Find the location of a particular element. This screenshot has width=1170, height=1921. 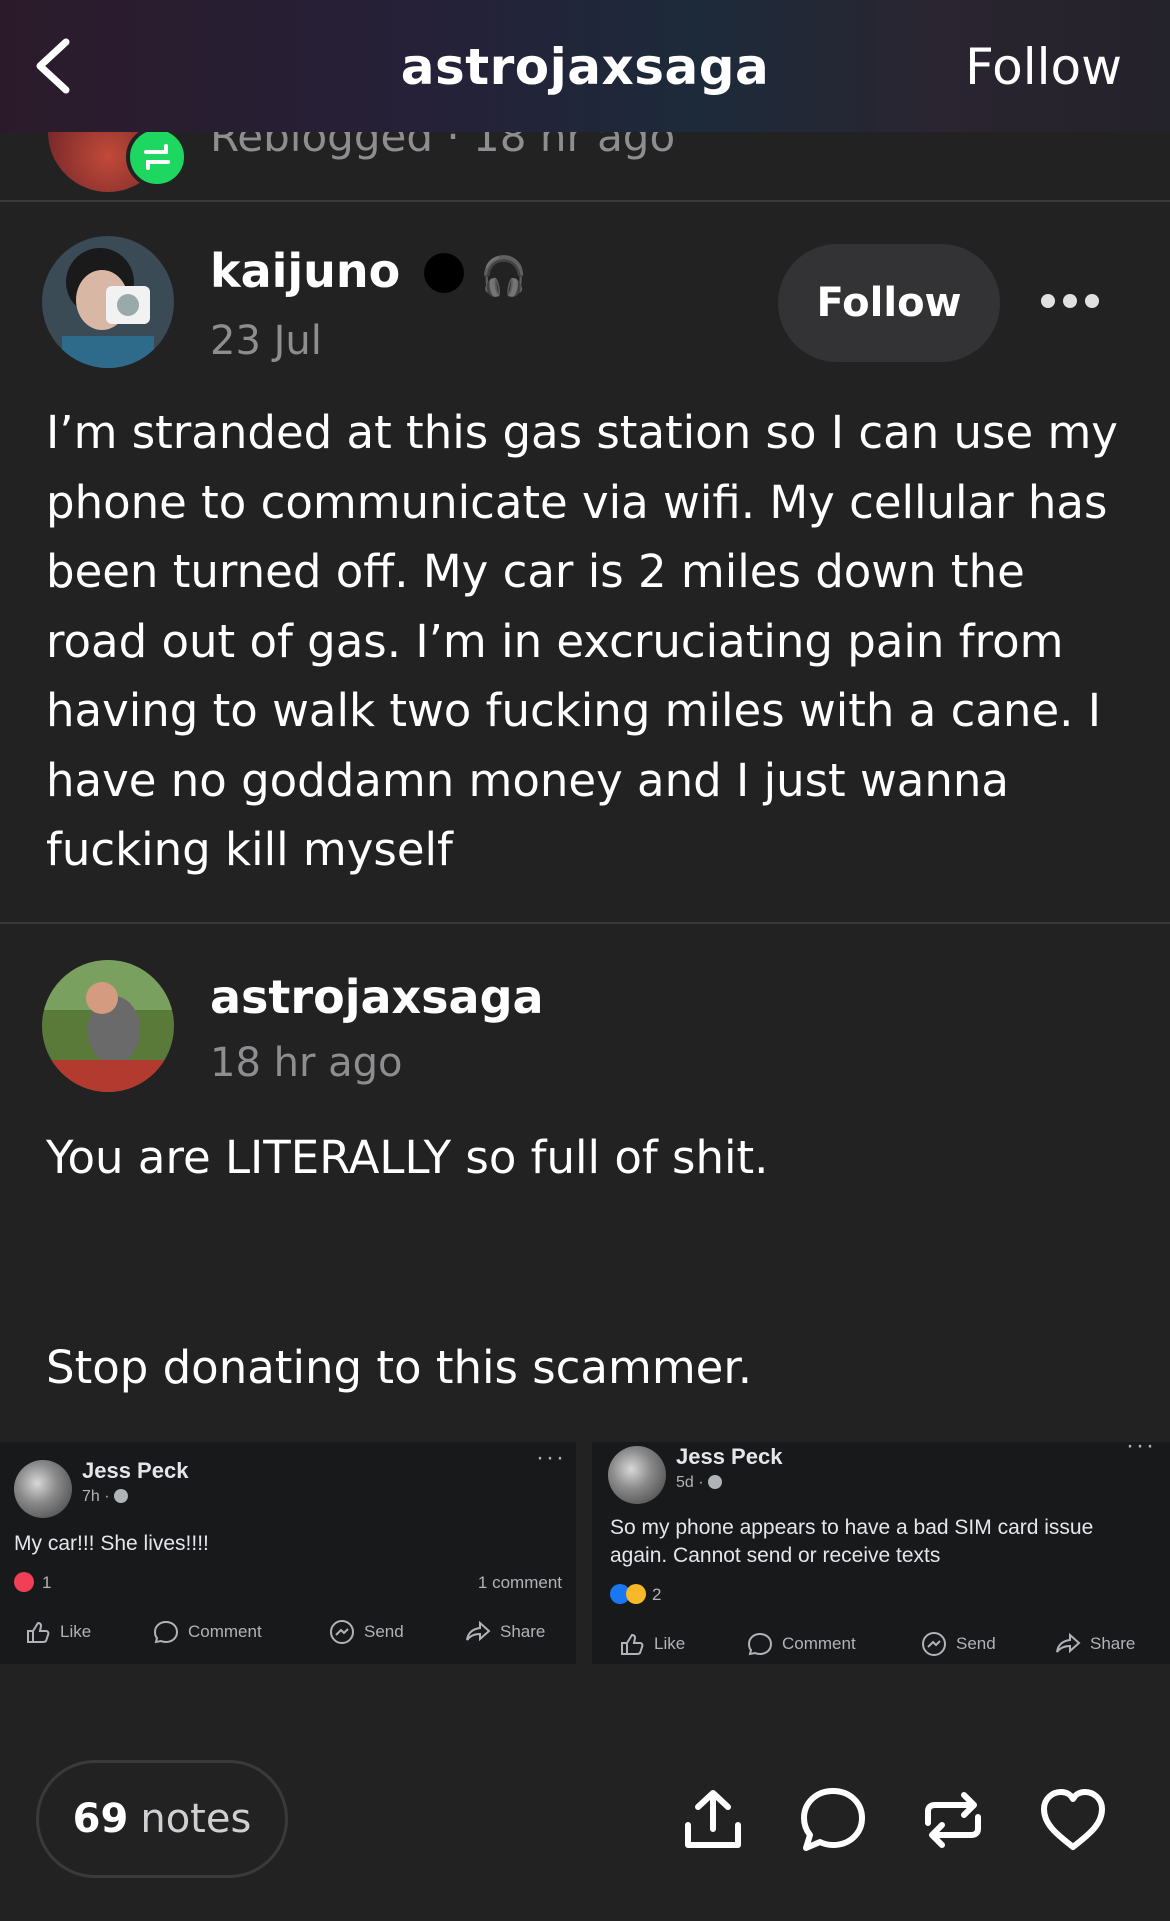

share-button is located at coordinates (713, 1820).